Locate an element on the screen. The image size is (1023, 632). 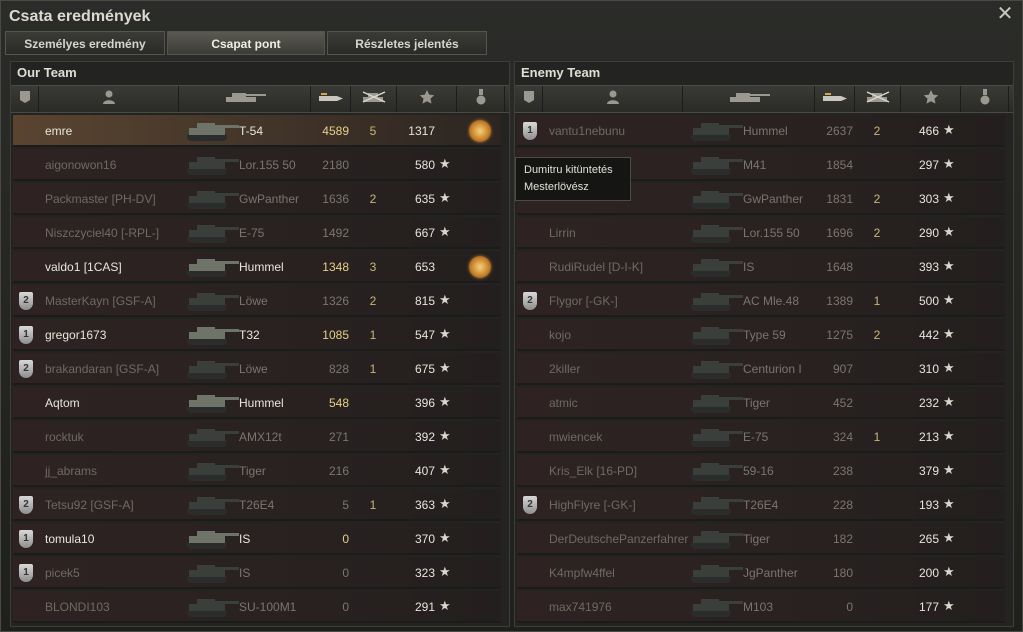
kills-value: 2 is located at coordinates (373, 301).